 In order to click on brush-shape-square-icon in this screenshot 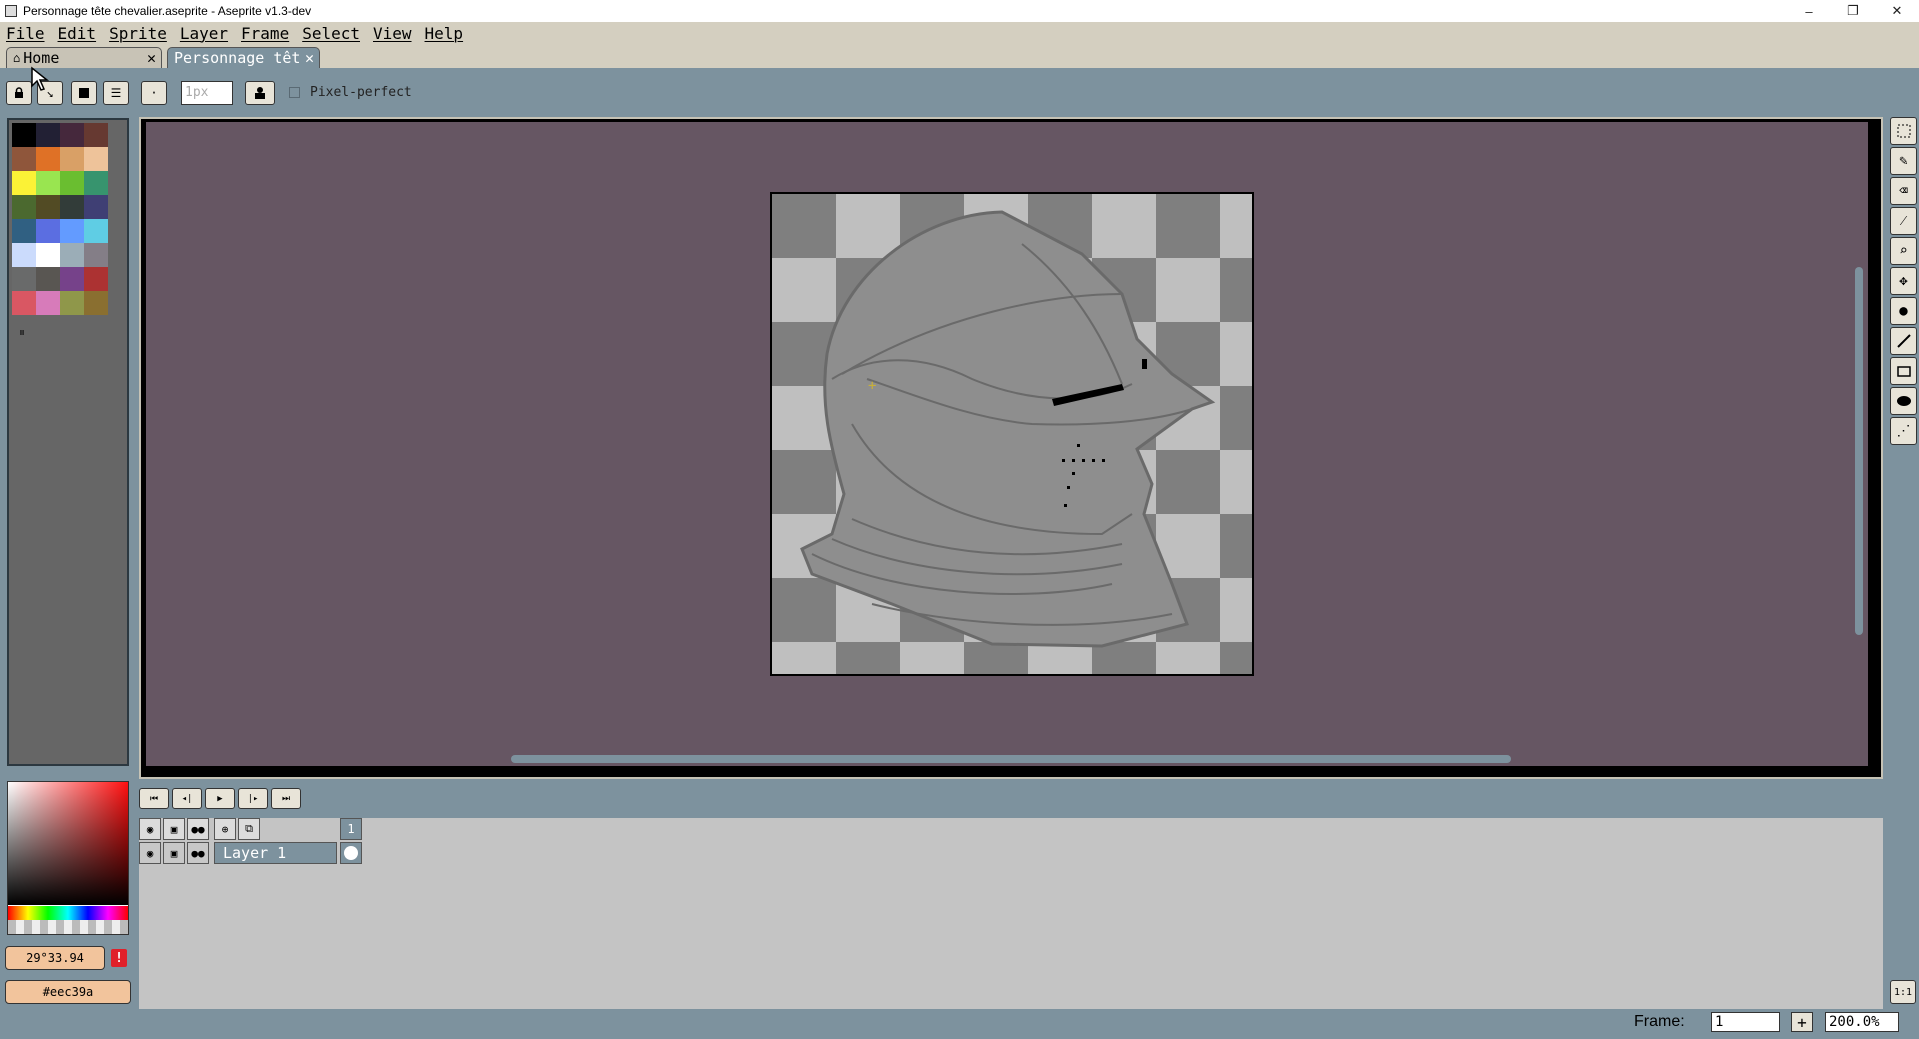, I will do `click(84, 93)`.